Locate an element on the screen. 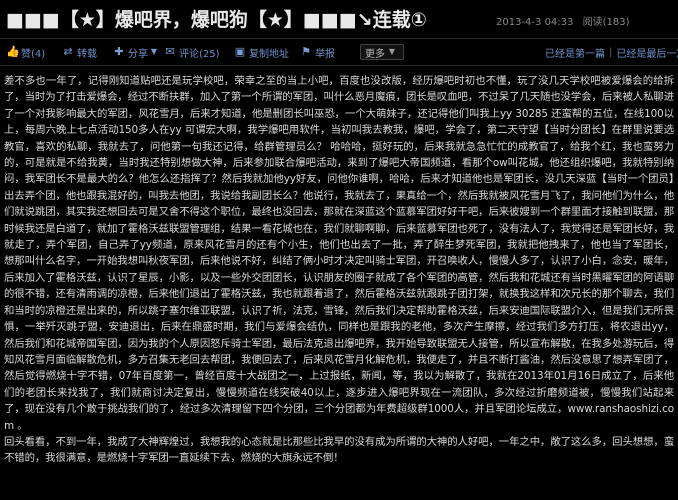 This screenshot has width=678, height=500. like-label: 赞(4) is located at coordinates (33, 54).